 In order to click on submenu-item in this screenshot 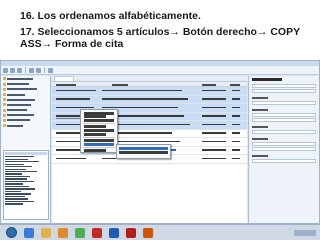, I will do `click(143, 152)`.